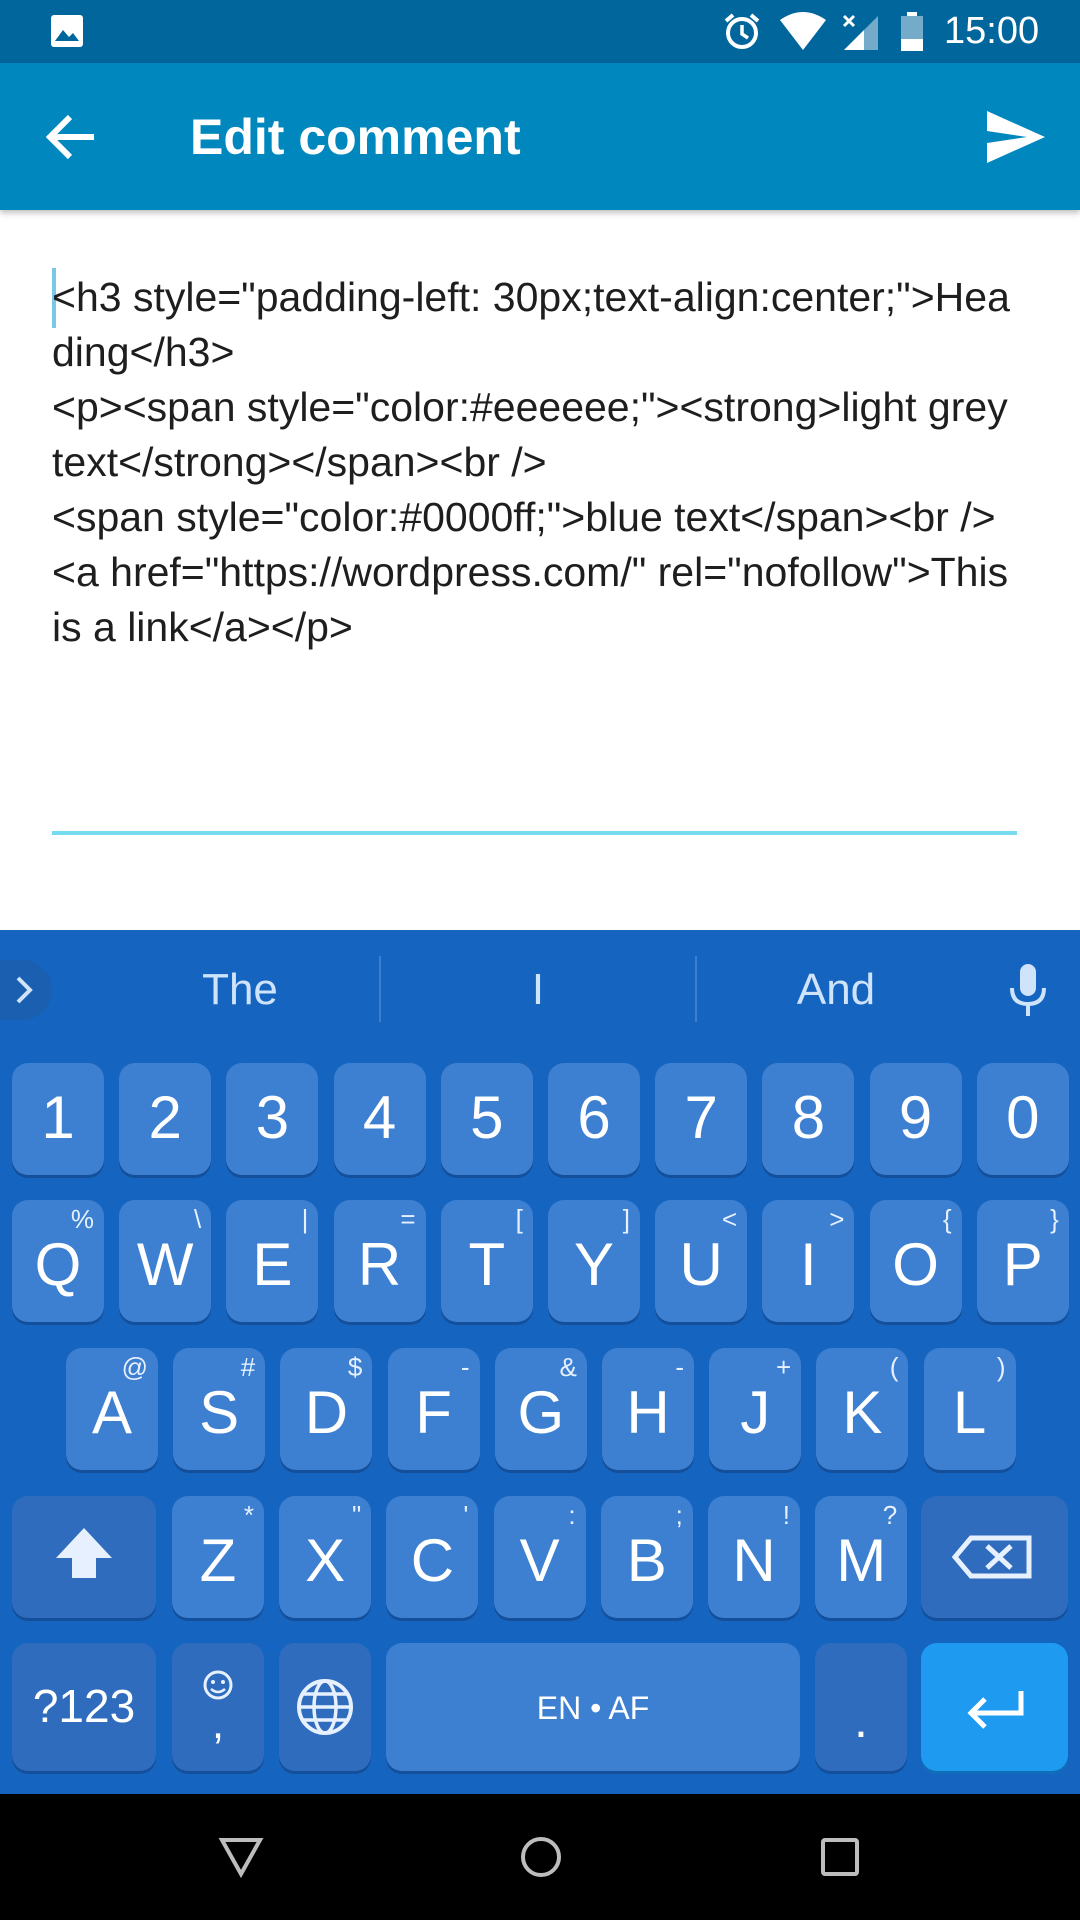 The height and width of the screenshot is (1920, 1080). What do you see at coordinates (112, 1412) in the screenshot?
I see `key-label: A` at bounding box center [112, 1412].